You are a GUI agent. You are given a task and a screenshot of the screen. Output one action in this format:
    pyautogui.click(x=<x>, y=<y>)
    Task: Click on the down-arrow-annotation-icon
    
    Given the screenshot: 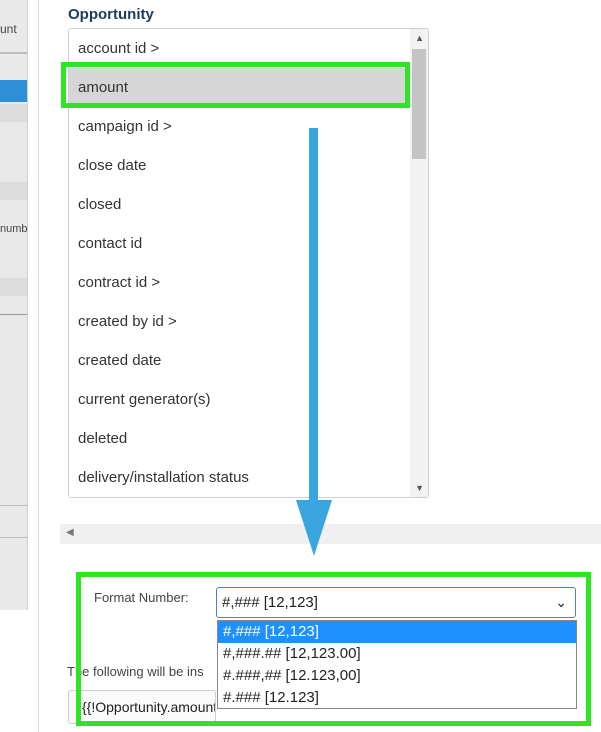 What is the action you would take?
    pyautogui.click(x=314, y=342)
    